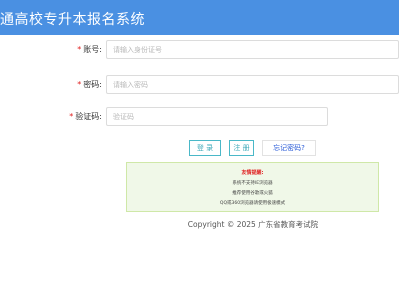 This screenshot has width=399, height=300. Describe the element at coordinates (252, 49) in the screenshot. I see `account-input` at that location.